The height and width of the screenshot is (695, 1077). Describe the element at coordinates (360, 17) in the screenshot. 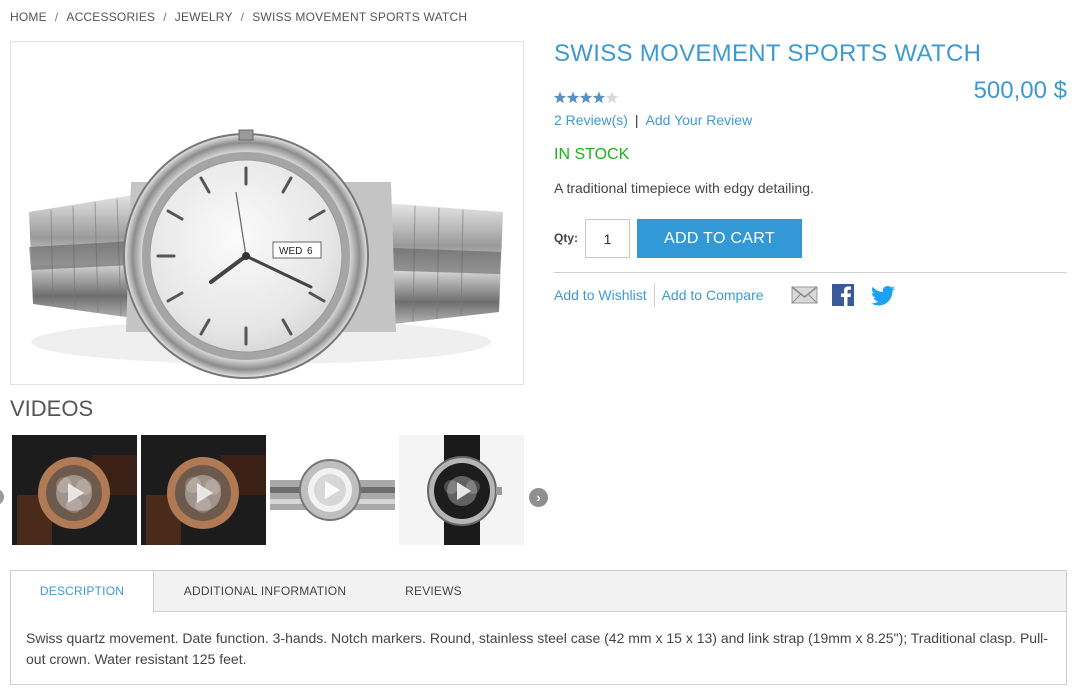

I see `breadcrumb-current: SWISS MOVEMENT SPORTS WATCH` at that location.